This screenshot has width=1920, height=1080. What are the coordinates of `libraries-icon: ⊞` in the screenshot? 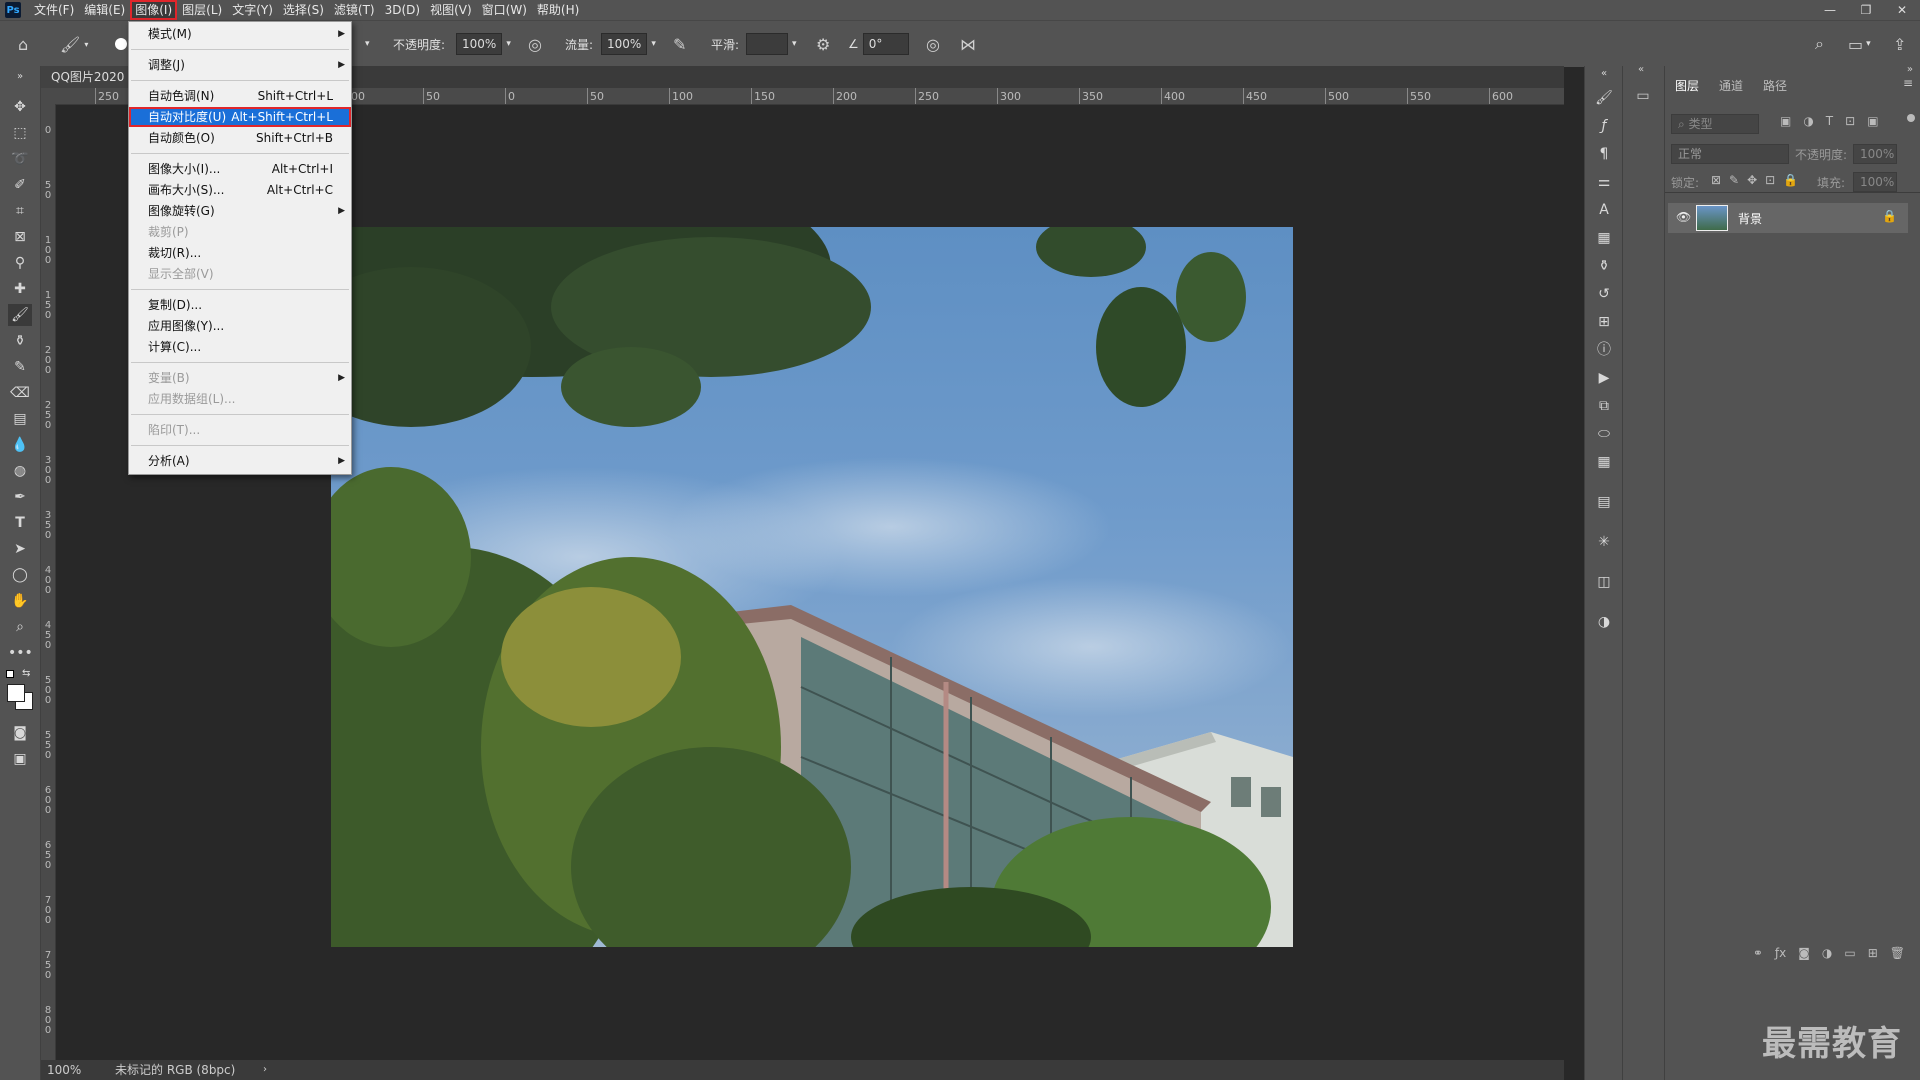 It's located at (1604, 322).